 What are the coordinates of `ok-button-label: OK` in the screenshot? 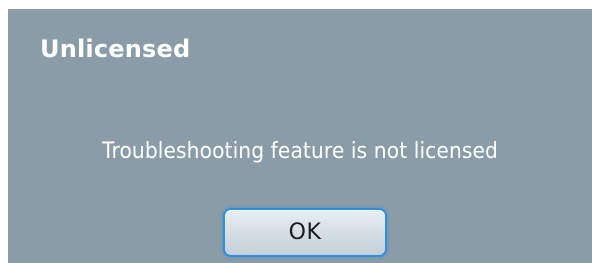 It's located at (305, 232).